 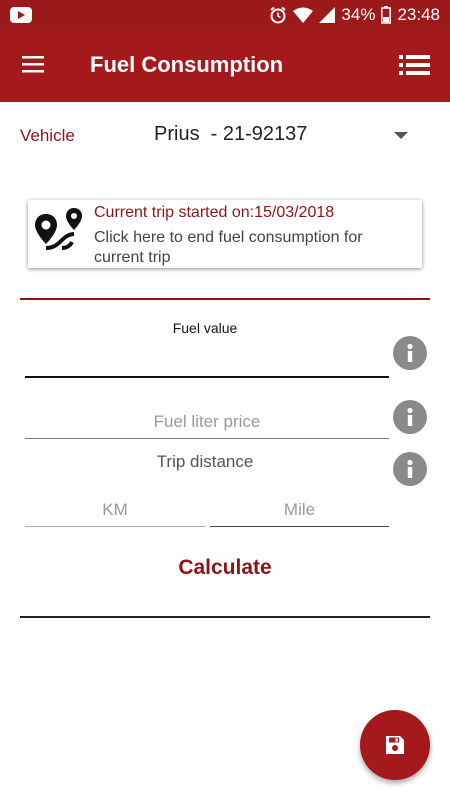 I want to click on battery-icon, so click(x=386, y=15).